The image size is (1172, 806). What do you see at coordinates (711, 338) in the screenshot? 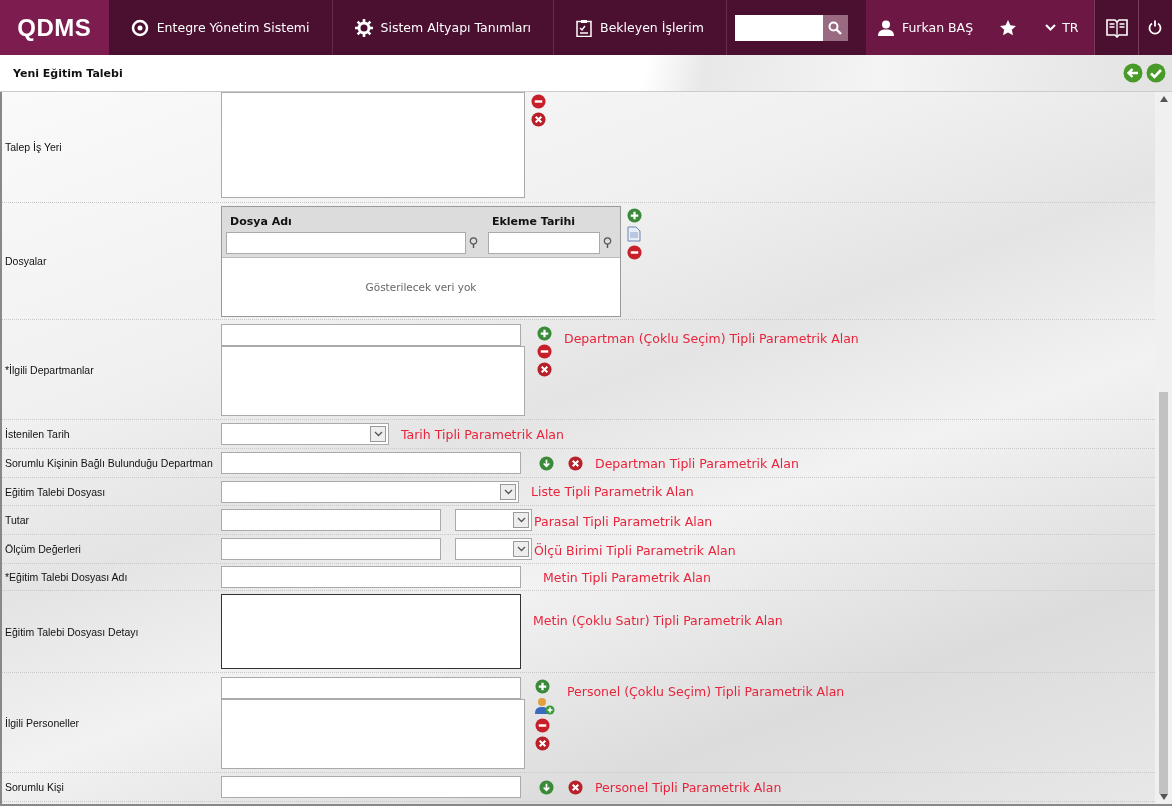
I see `field-type-note: Departman (Çoklu Seçim) Tipli Parametrik Alan` at bounding box center [711, 338].